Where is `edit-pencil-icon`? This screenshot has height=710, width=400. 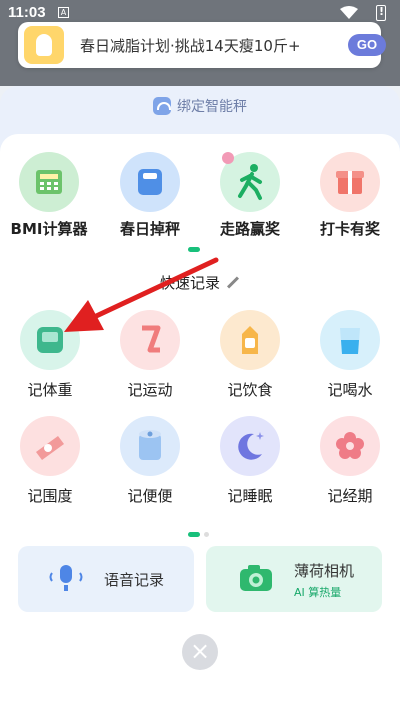
edit-pencil-icon is located at coordinates (233, 282).